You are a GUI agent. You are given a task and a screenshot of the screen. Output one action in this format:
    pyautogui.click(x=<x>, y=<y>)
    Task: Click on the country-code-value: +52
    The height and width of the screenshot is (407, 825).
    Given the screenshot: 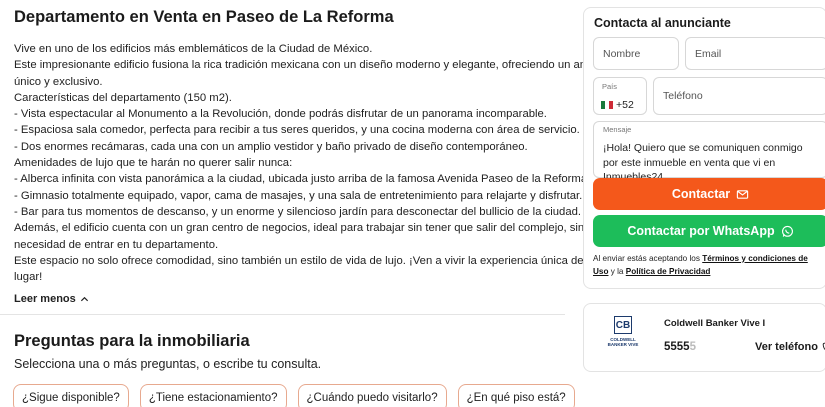 What is the action you would take?
    pyautogui.click(x=625, y=105)
    